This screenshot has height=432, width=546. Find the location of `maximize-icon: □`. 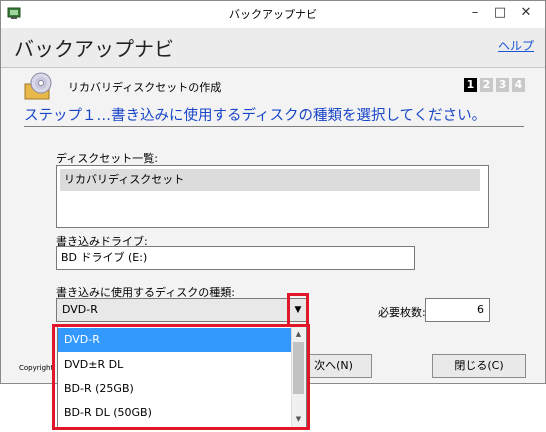

maximize-icon: □ is located at coordinates (500, 13).